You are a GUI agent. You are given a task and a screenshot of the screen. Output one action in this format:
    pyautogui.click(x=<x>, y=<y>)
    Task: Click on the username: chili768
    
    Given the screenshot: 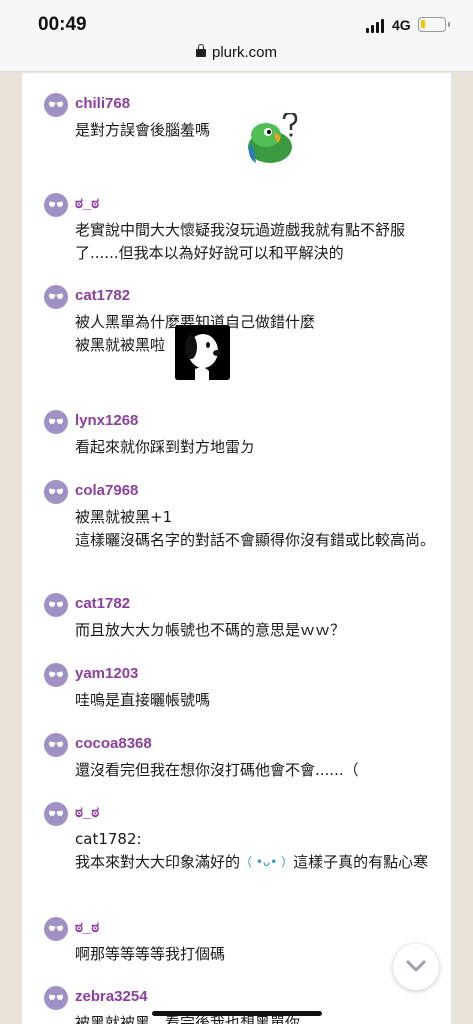 What is the action you would take?
    pyautogui.click(x=102, y=103)
    